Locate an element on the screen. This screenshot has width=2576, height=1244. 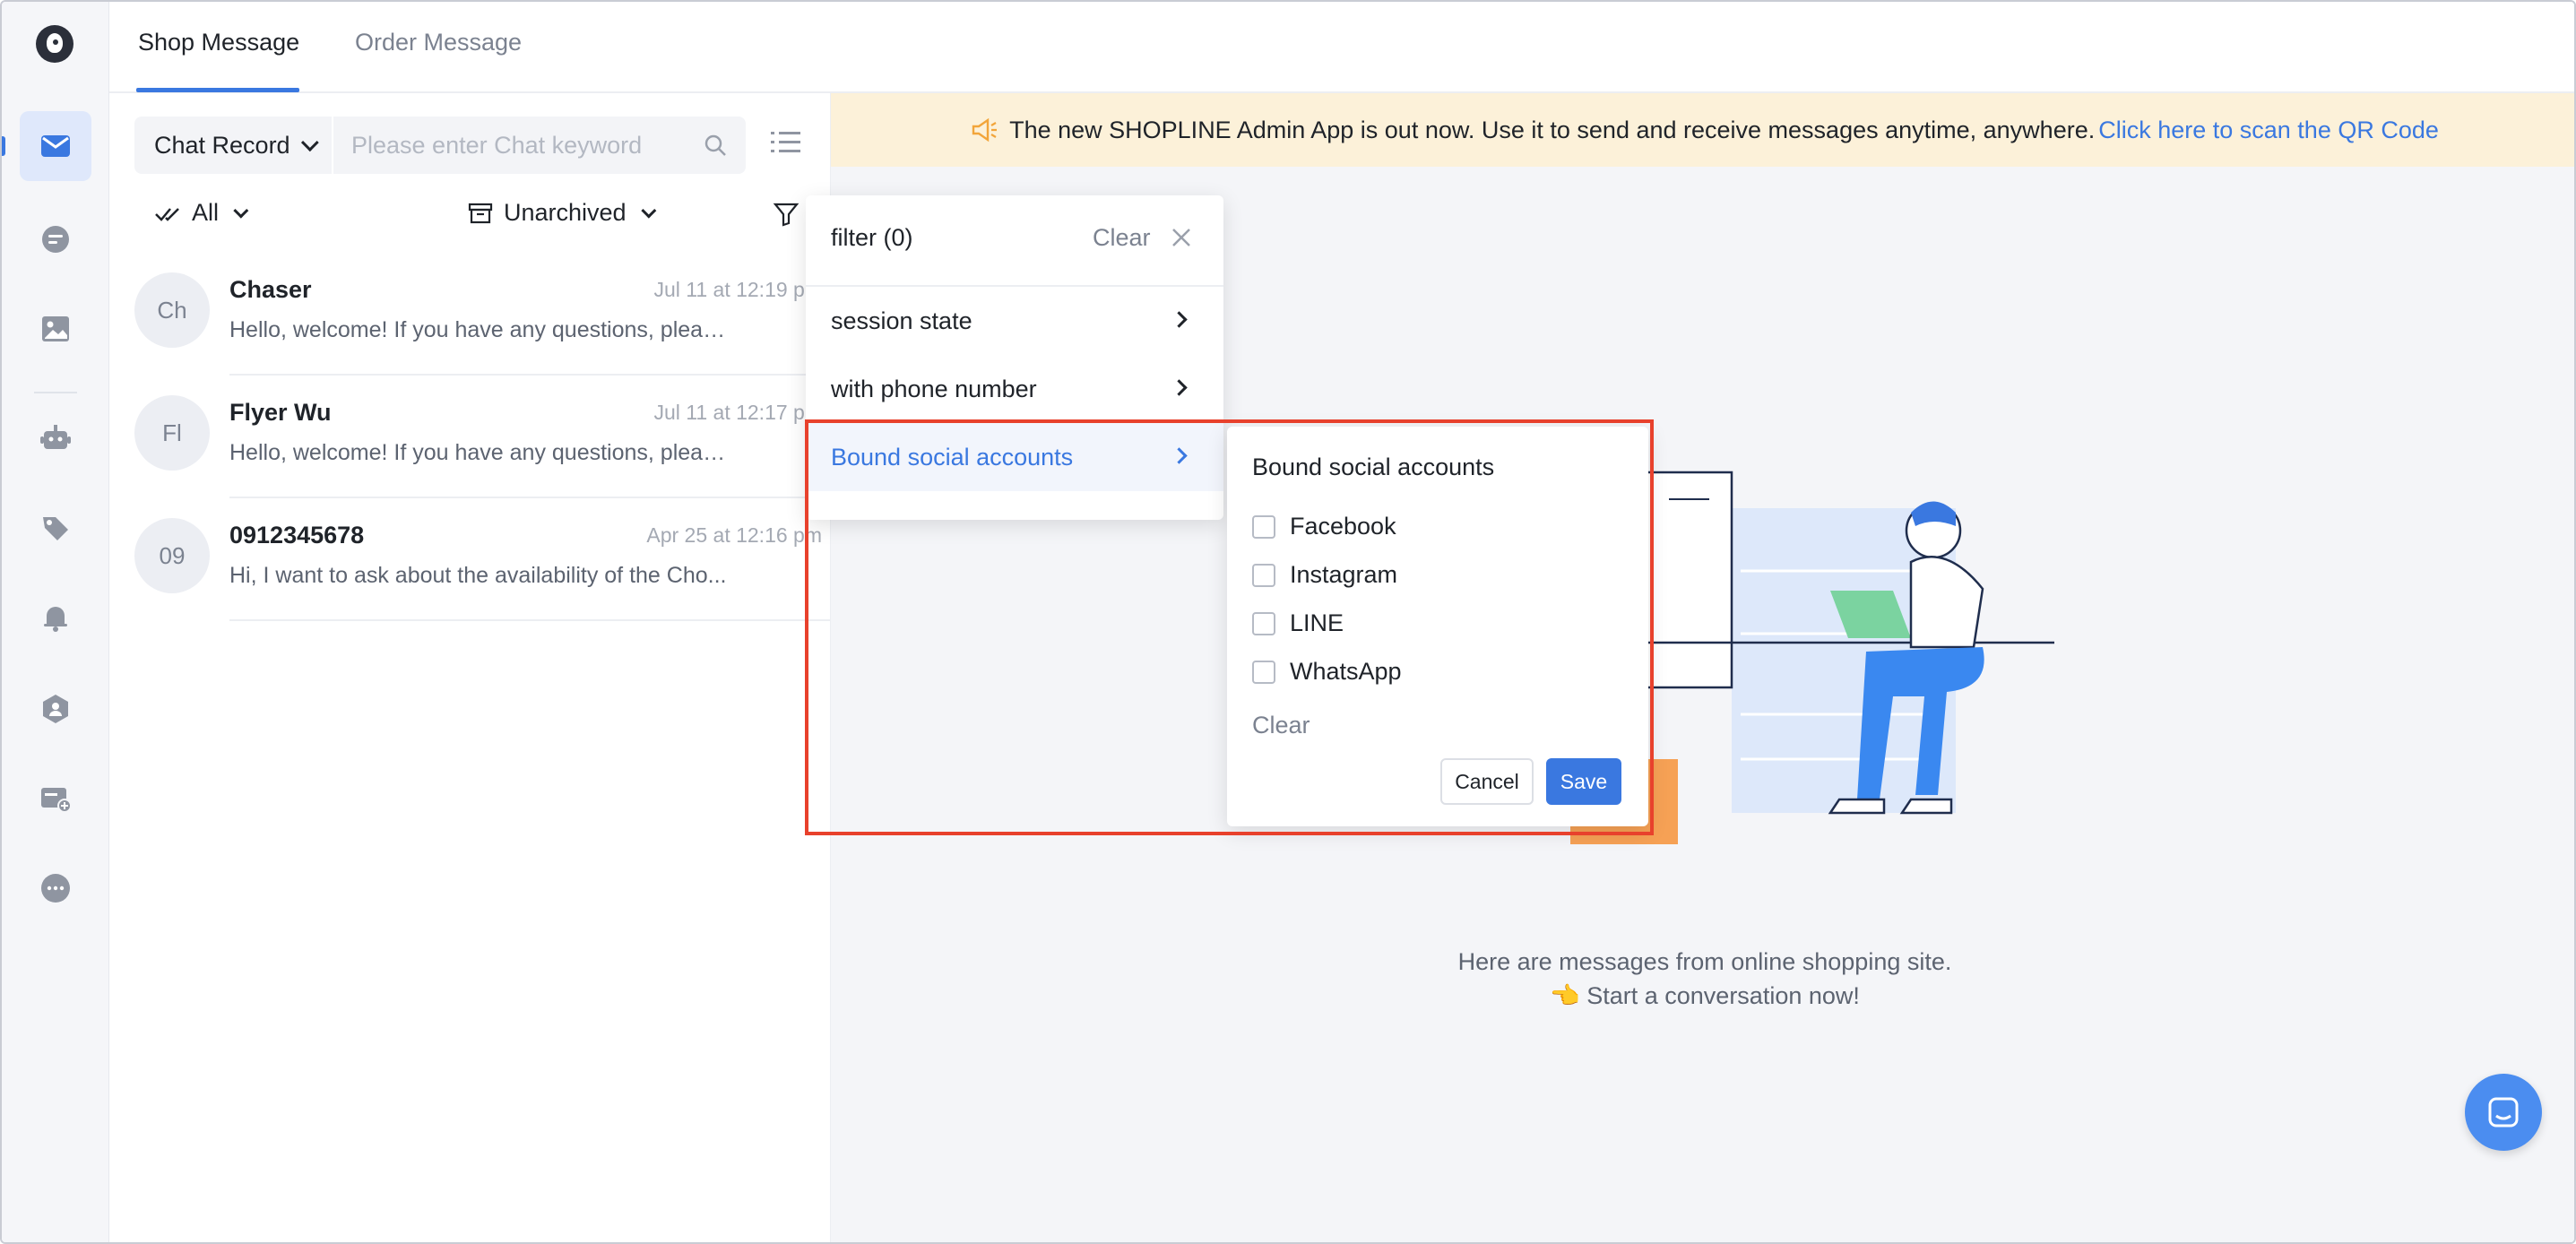
avatar: 09 is located at coordinates (172, 555).